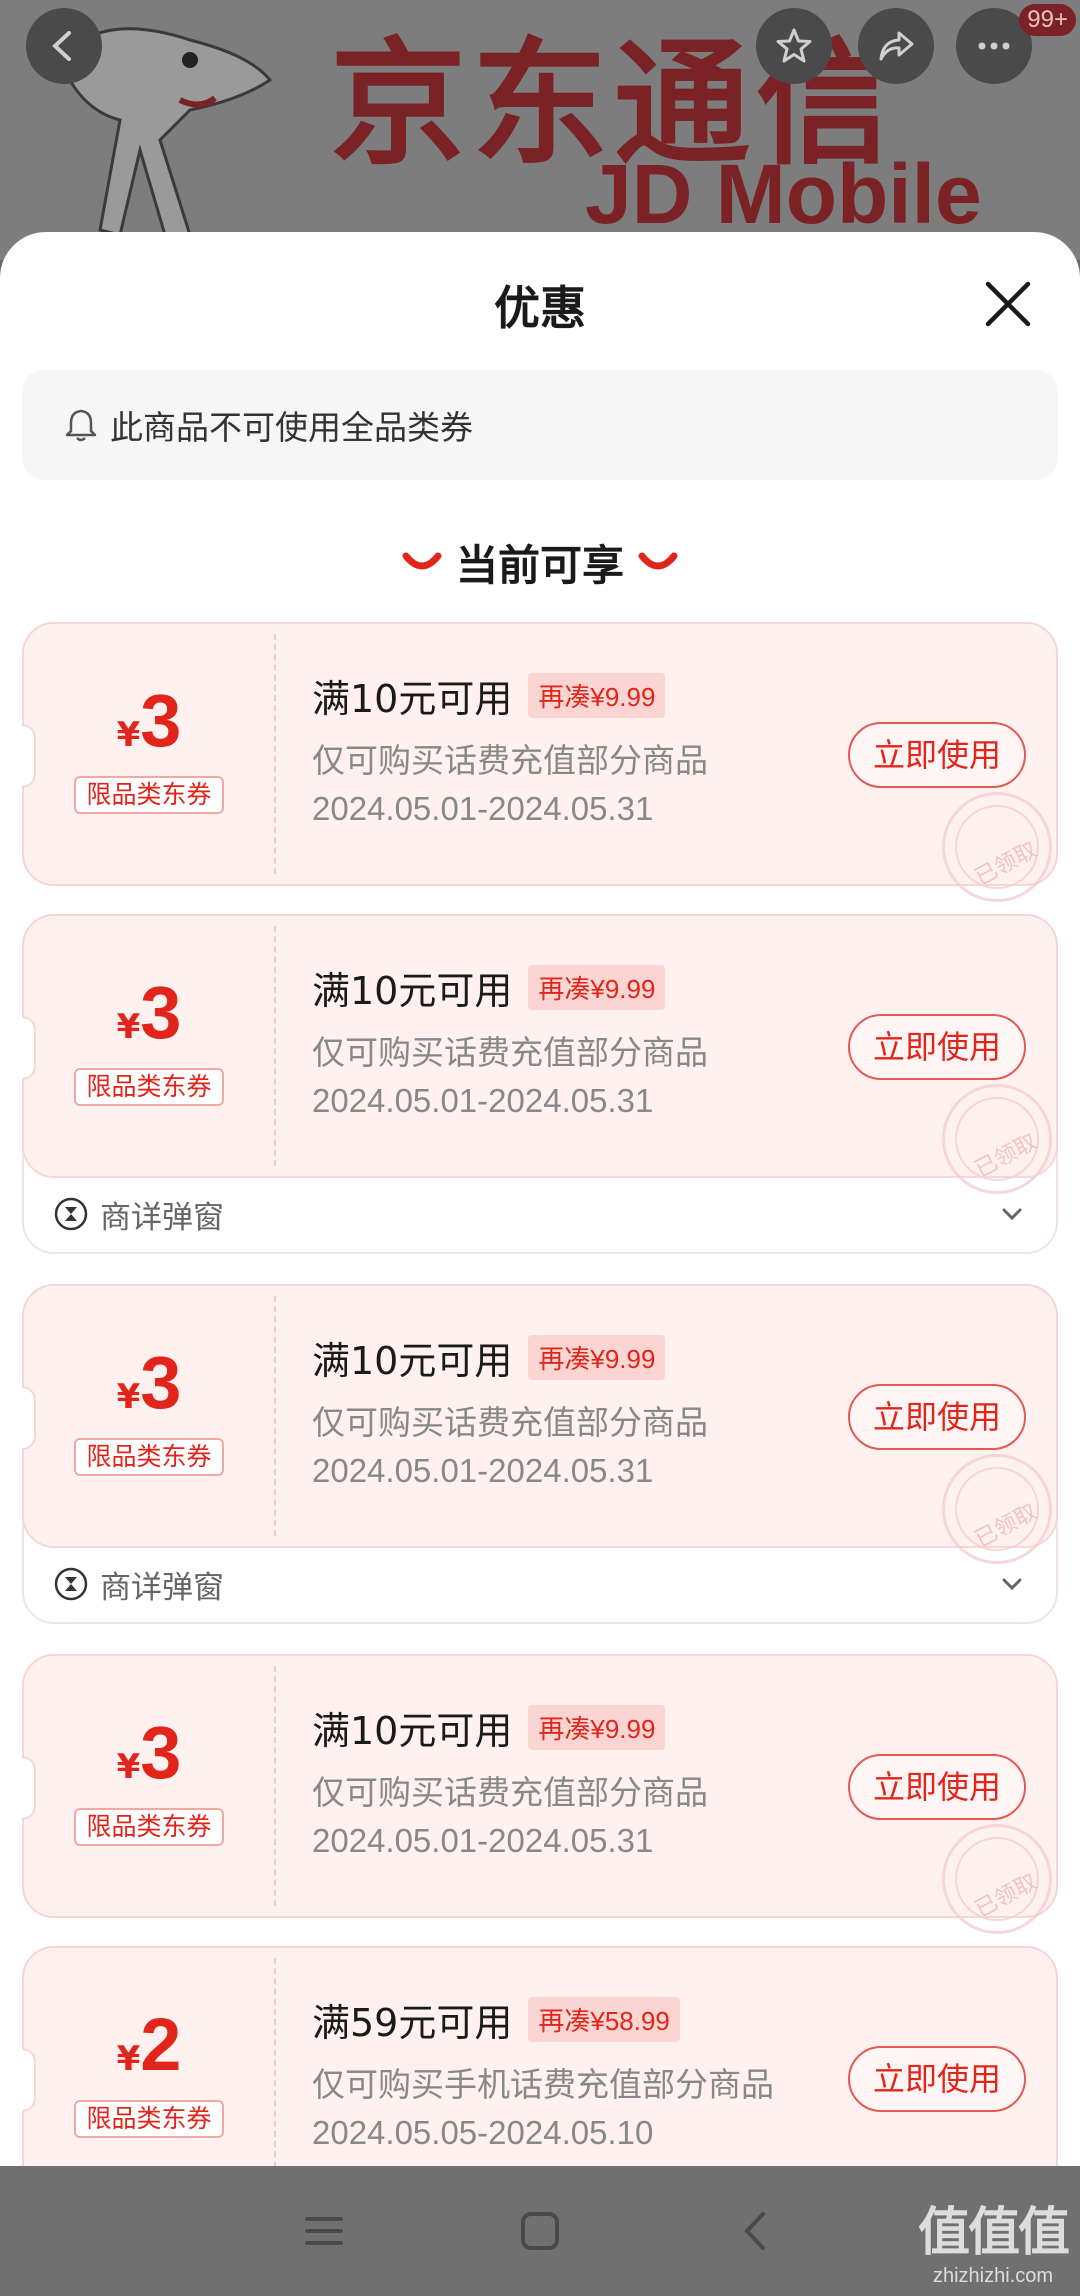 This screenshot has width=1080, height=2296. Describe the element at coordinates (783, 194) in the screenshot. I see `banner-brand-en: JD Mobile` at that location.